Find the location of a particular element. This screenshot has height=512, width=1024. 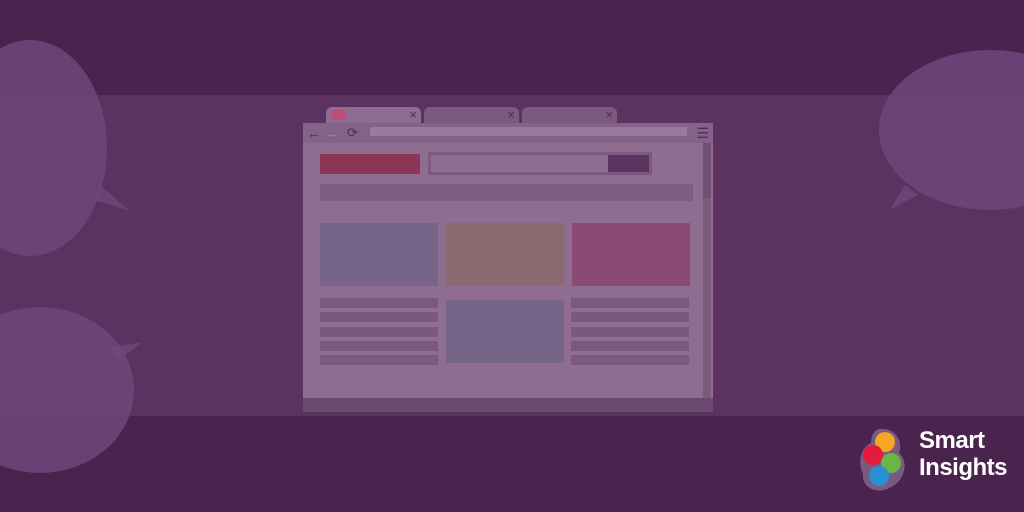

smart-insights-logo: Smart Insights is located at coordinates (937, 460).